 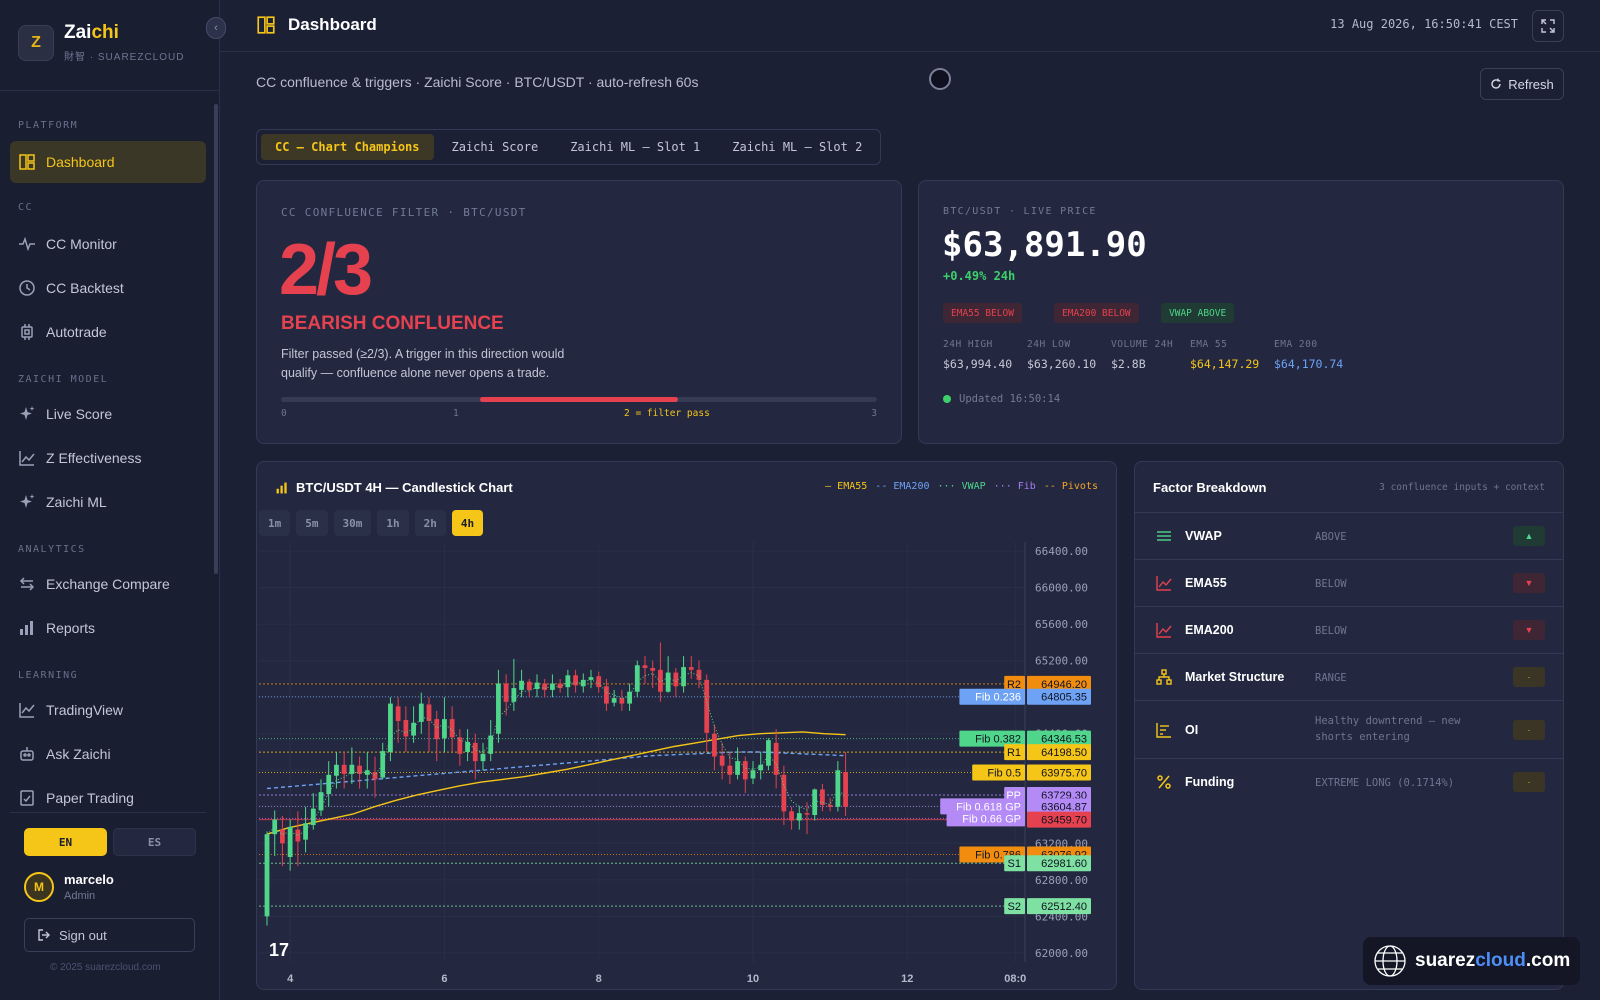 What do you see at coordinates (1385, 783) in the screenshot?
I see `factor-status: EXTREME LONG (0.1714%)` at bounding box center [1385, 783].